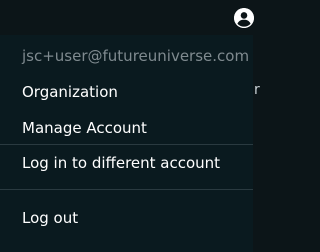 The width and height of the screenshot is (320, 252). Describe the element at coordinates (70, 92) in the screenshot. I see `menu-item-label: Organization` at that location.